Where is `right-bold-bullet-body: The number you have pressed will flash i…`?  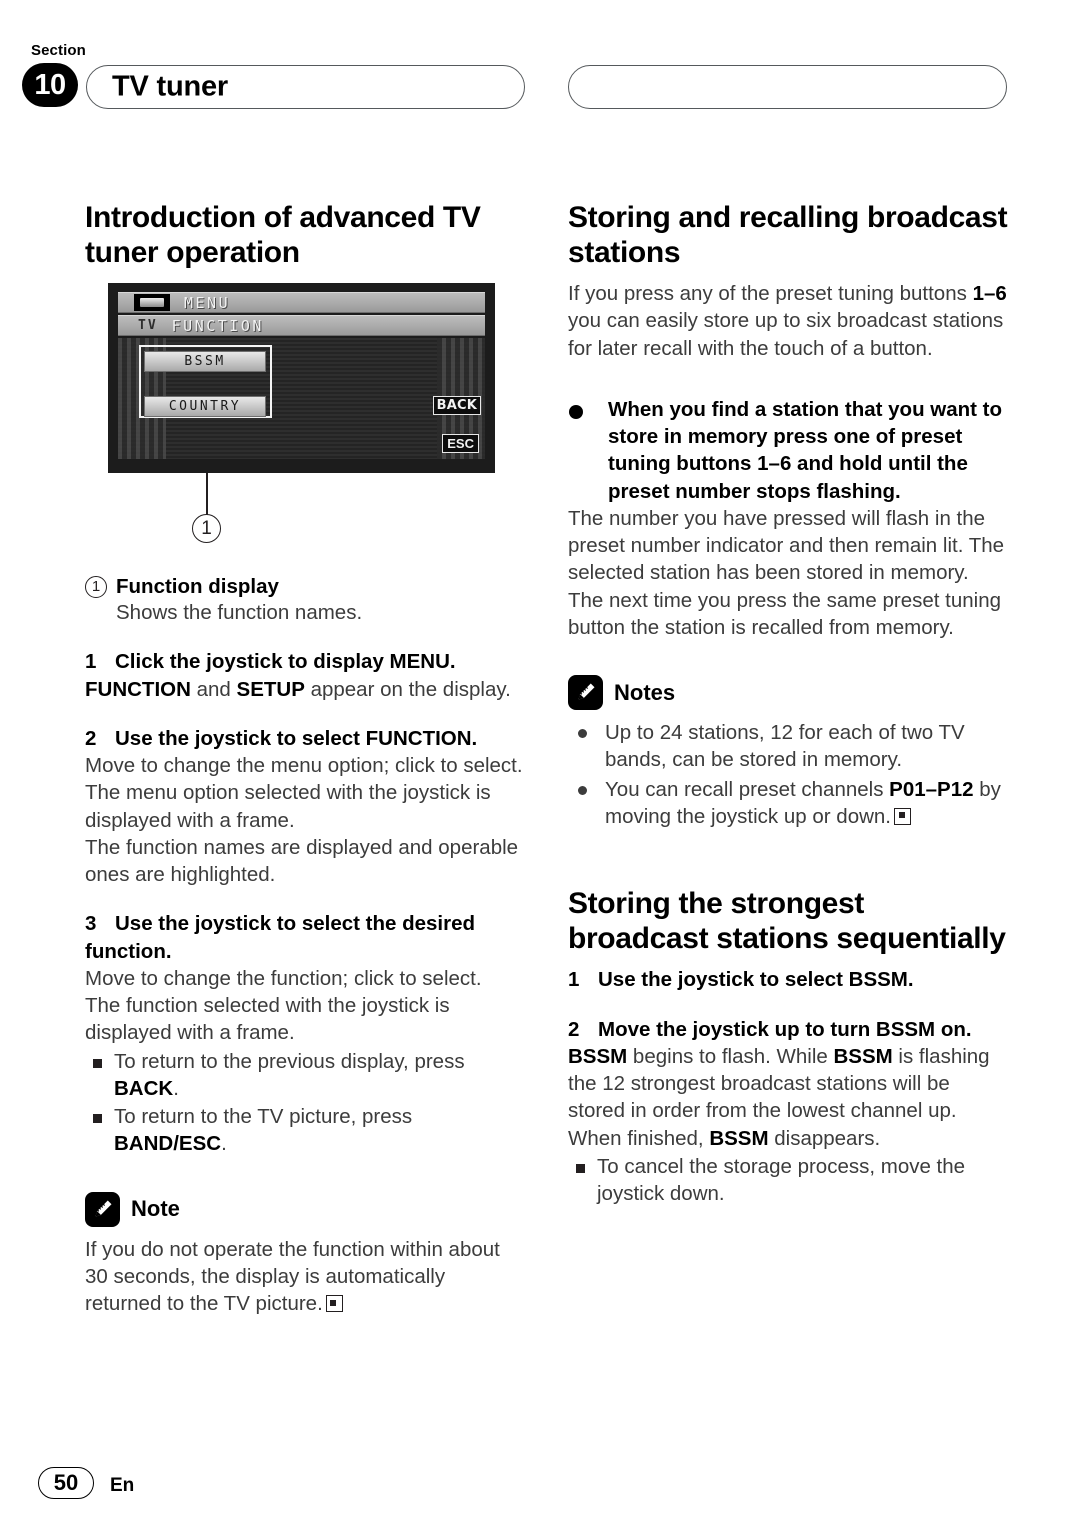
right-bold-bullet-body: The number you have pressed will flash i… is located at coordinates (786, 572).